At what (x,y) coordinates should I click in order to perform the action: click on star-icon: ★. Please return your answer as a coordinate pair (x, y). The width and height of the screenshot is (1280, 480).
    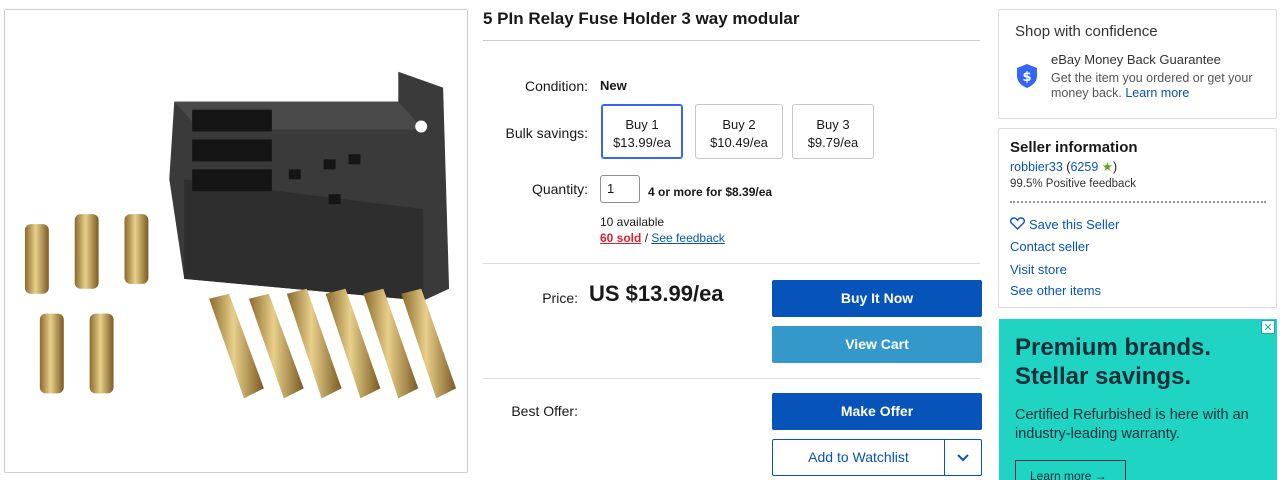
    Looking at the image, I should click on (1105, 167).